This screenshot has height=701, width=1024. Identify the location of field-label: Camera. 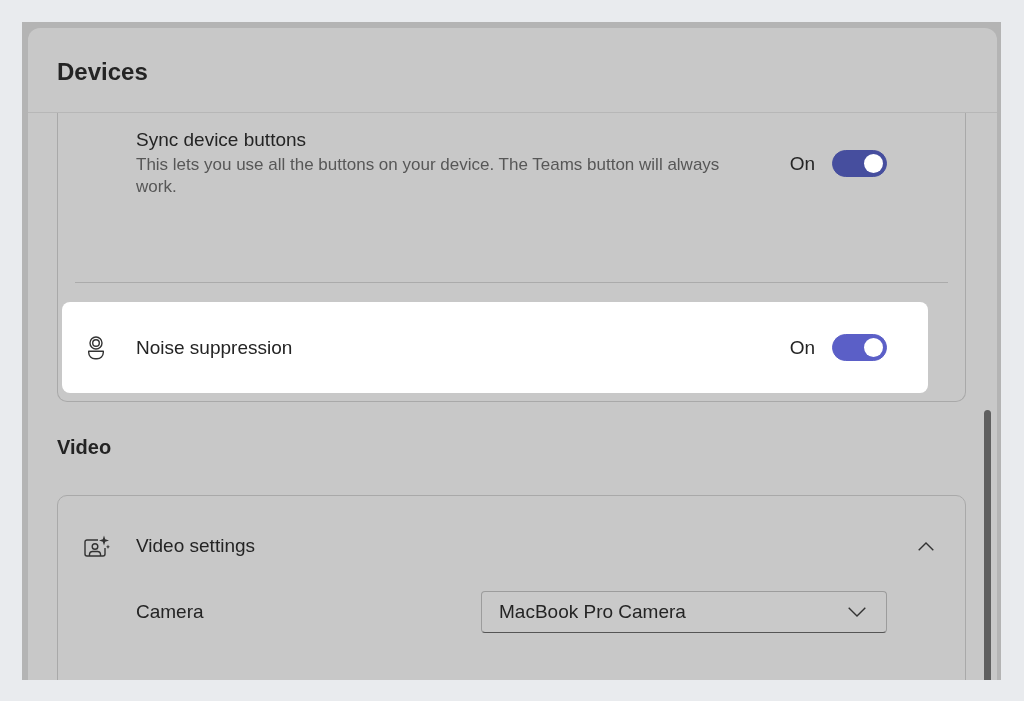
(170, 612).